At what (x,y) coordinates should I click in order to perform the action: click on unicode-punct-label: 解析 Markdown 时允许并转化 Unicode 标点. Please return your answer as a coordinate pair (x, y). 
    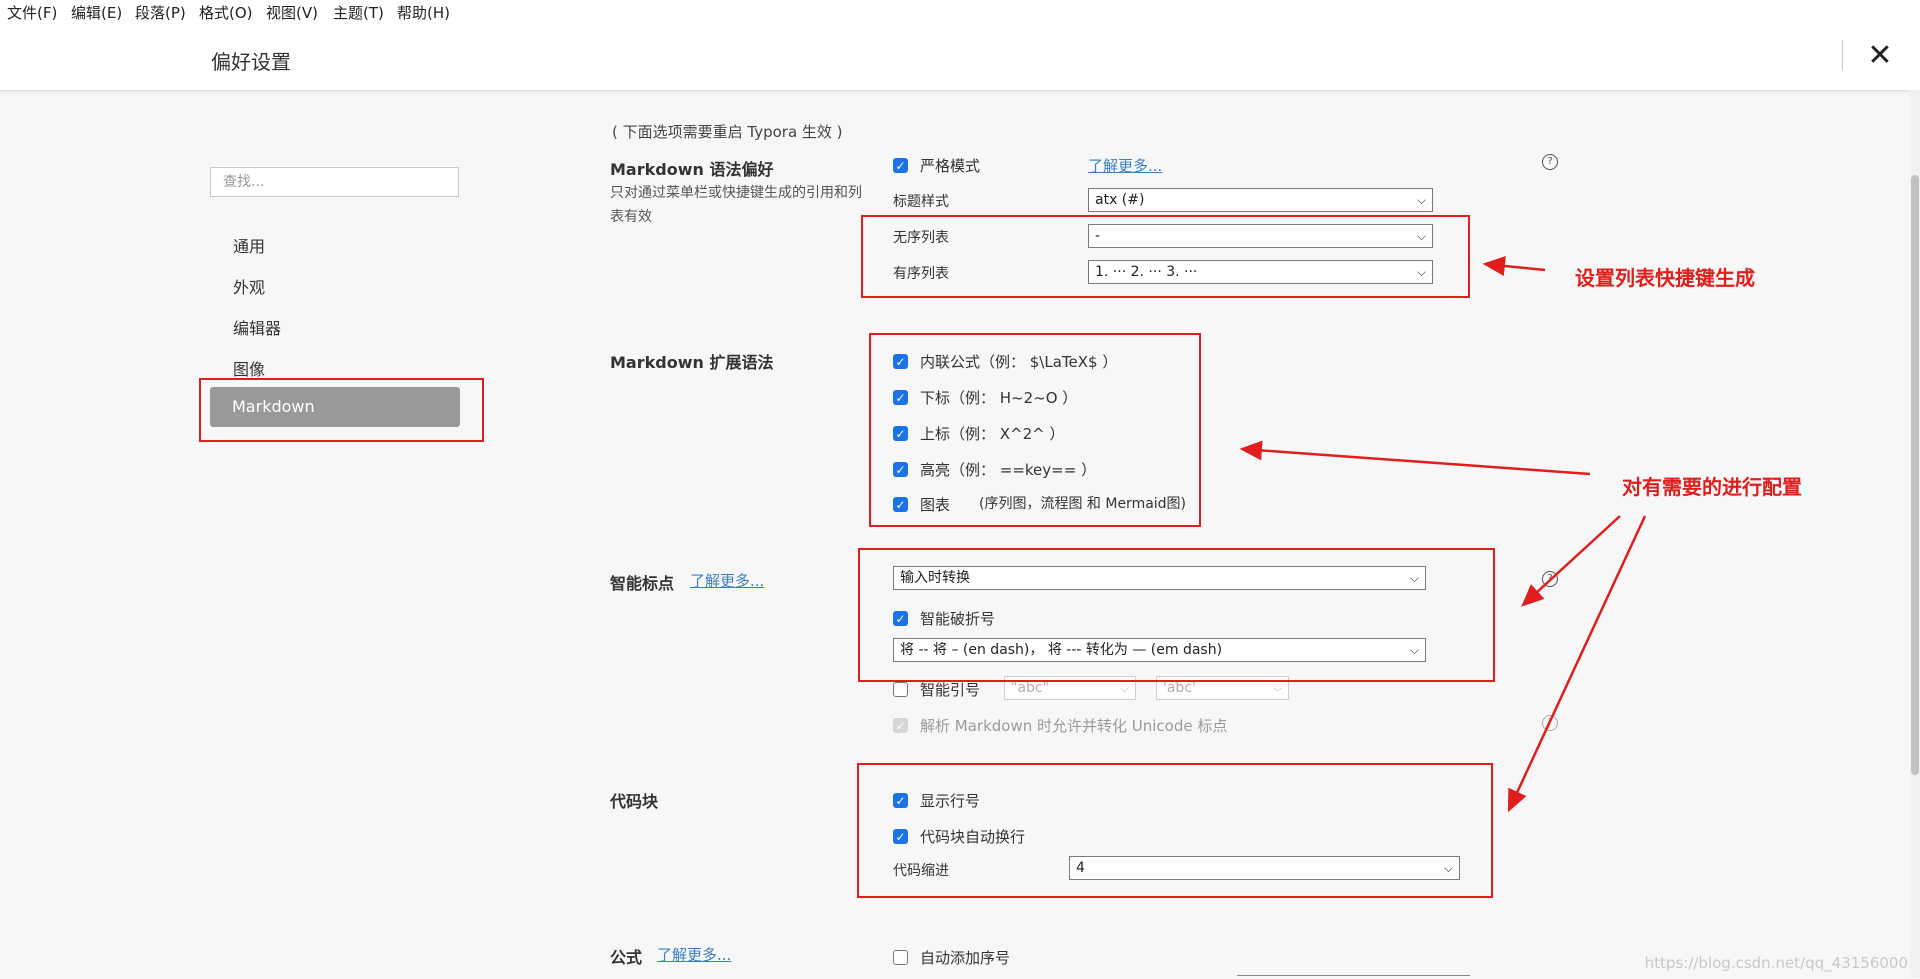
    Looking at the image, I should click on (1074, 726).